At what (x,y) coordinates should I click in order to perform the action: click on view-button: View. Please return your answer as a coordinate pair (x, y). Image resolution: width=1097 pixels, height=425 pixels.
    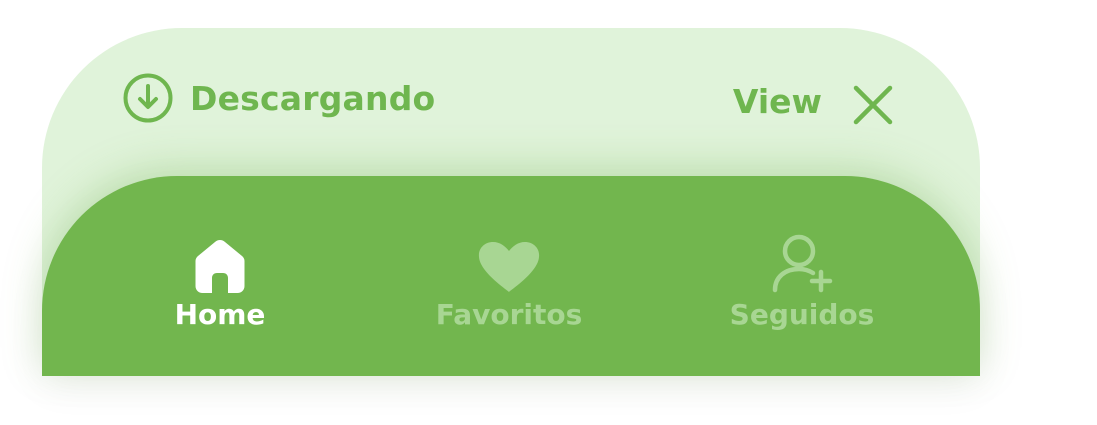
    Looking at the image, I should click on (777, 101).